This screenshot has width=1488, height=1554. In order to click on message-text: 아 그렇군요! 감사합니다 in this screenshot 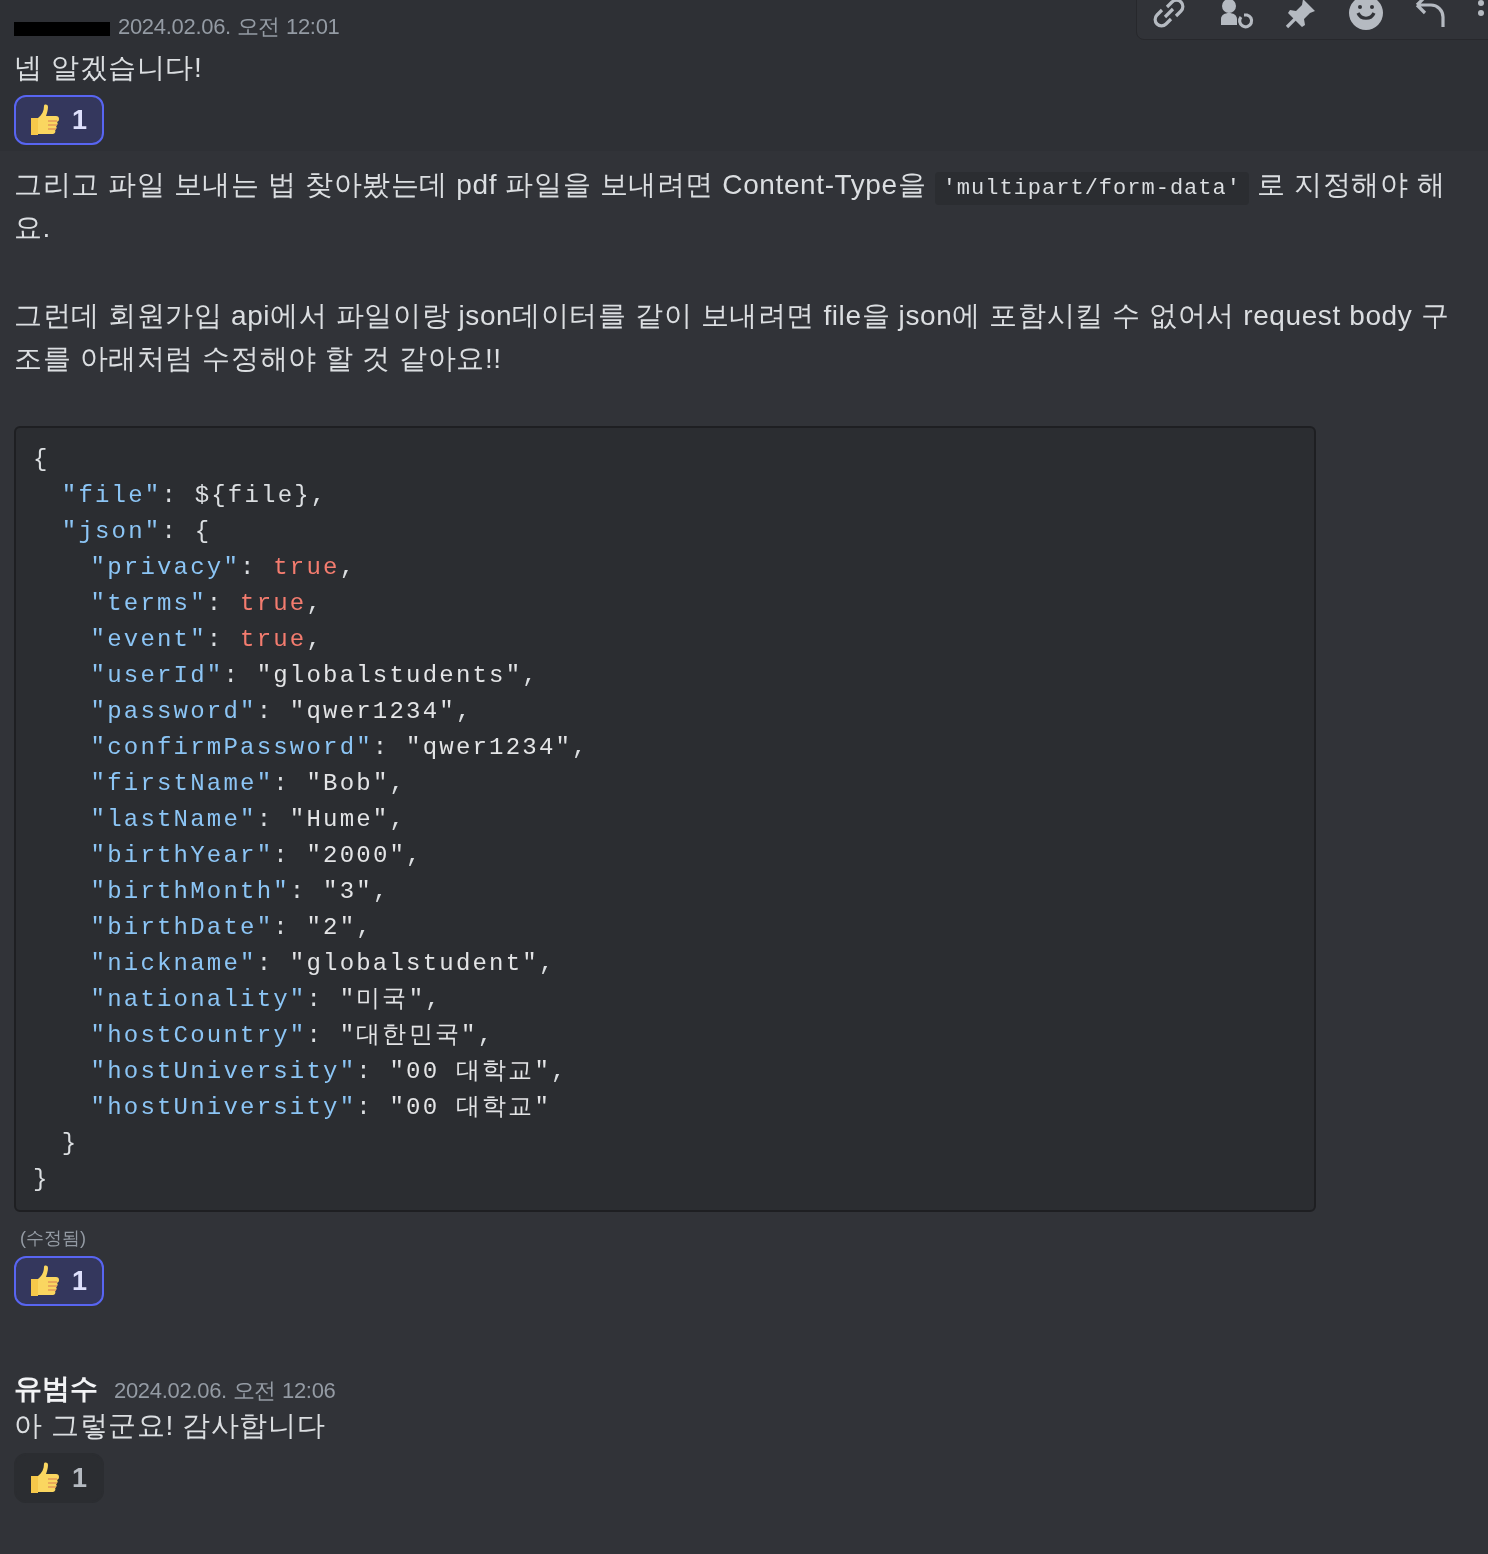, I will do `click(170, 1426)`.